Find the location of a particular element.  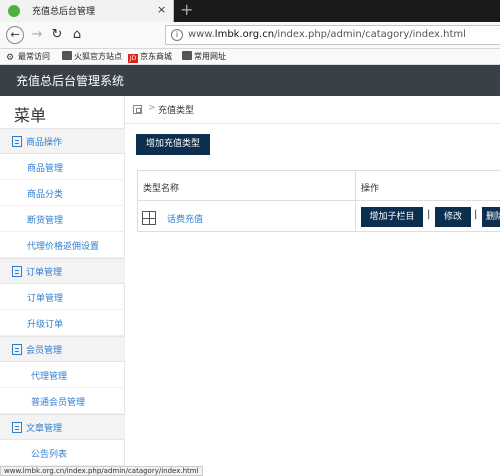

sidebar-section-articles: 文章管理 is located at coordinates (62, 427).